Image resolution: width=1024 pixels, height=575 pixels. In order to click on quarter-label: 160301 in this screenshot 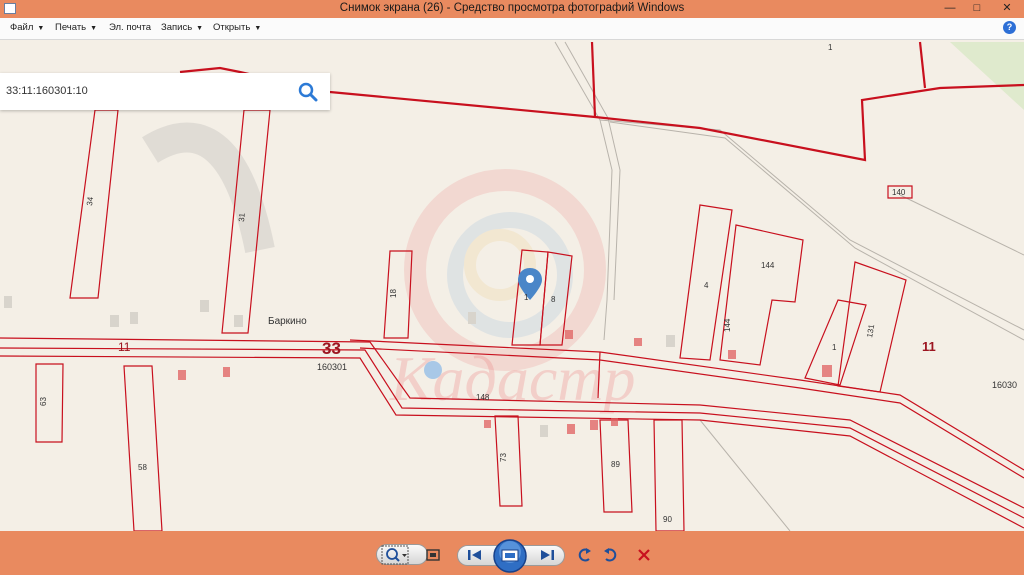, I will do `click(332, 367)`.